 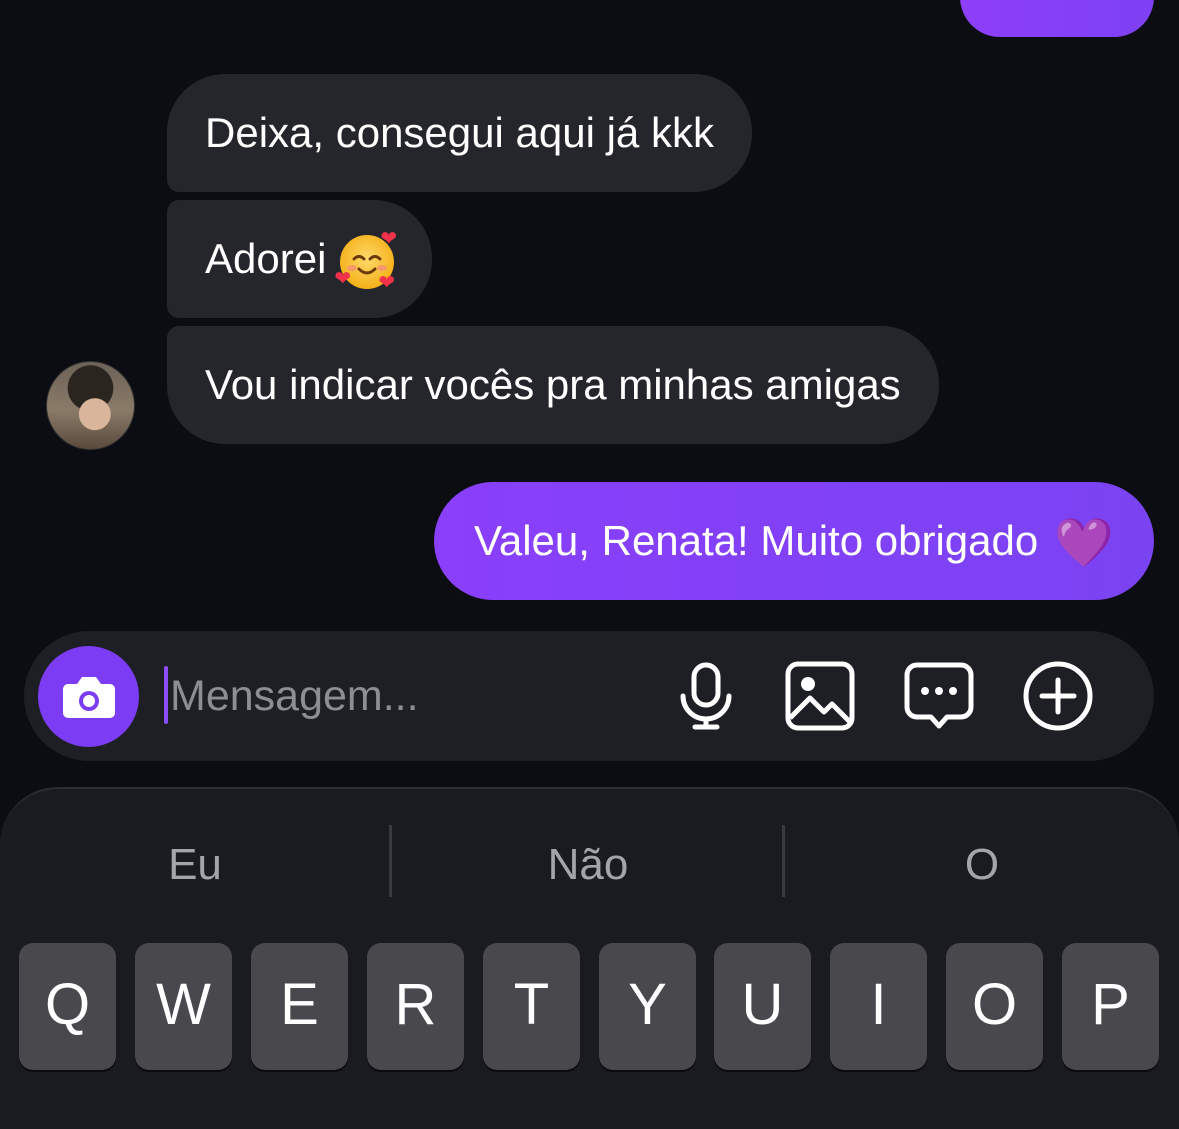 I want to click on image-icon, so click(x=820, y=696).